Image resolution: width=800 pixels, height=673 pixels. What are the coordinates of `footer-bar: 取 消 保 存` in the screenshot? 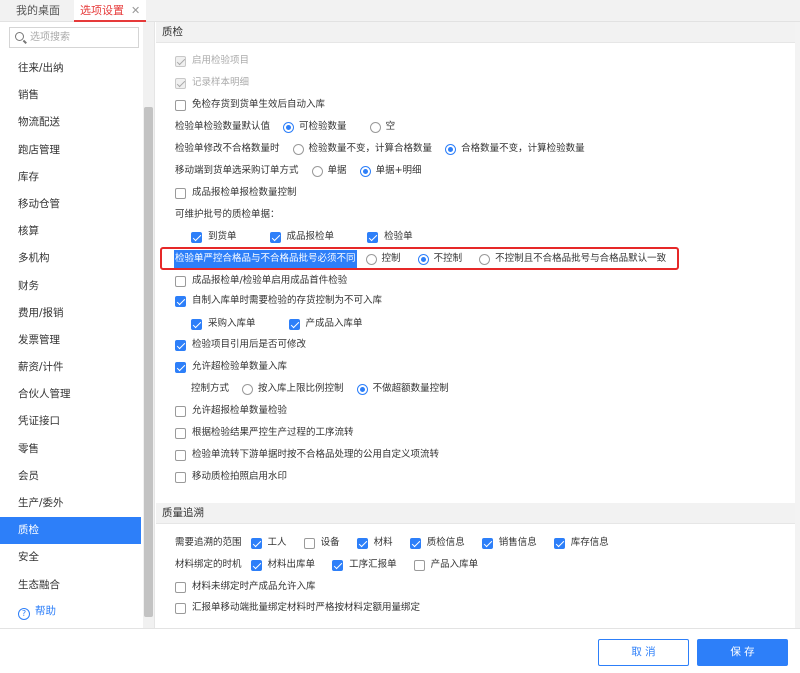 It's located at (400, 650).